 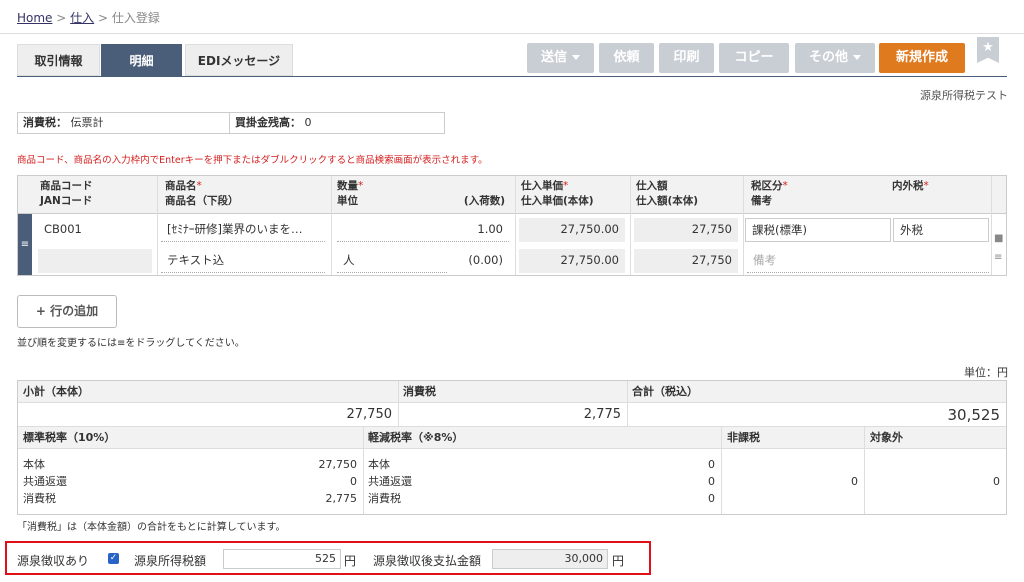 I want to click on reduced-tax-value: 0, so click(x=711, y=498).